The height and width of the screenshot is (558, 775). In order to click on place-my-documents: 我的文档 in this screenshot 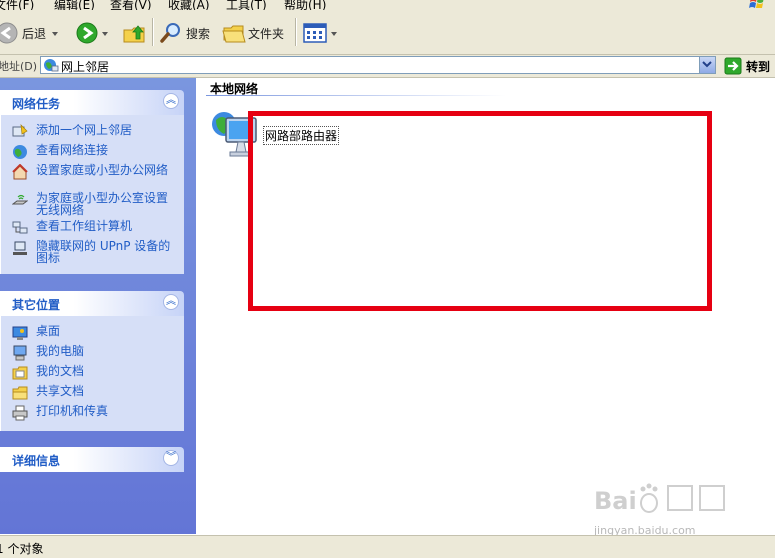, I will do `click(92, 372)`.